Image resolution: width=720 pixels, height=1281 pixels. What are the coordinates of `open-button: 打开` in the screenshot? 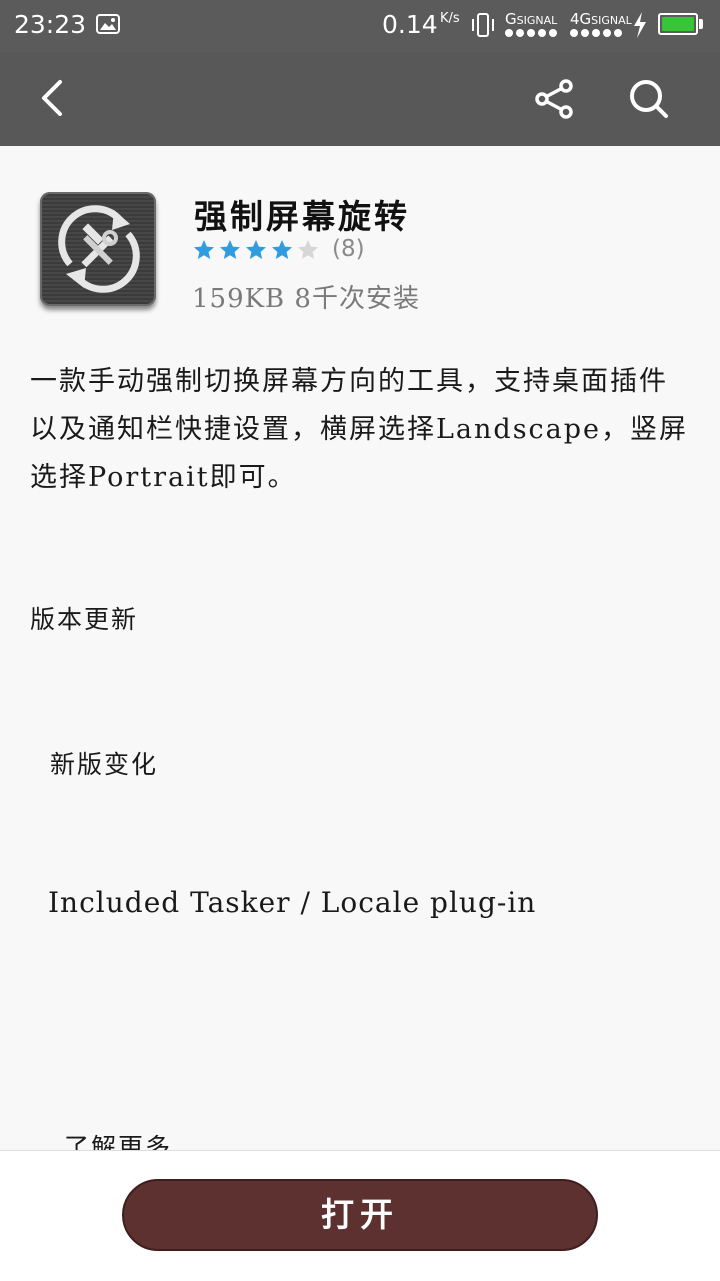 It's located at (360, 1215).